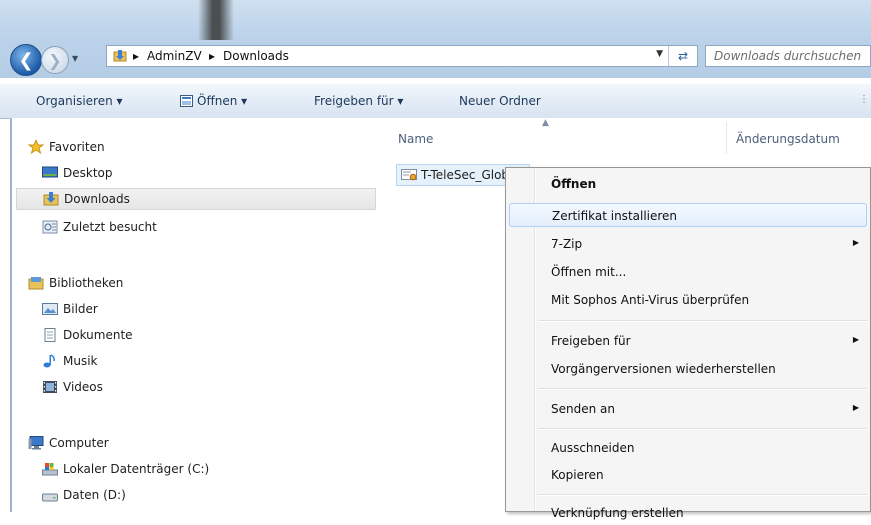 The image size is (871, 525). Describe the element at coordinates (36, 283) in the screenshot. I see `libraries-icon` at that location.